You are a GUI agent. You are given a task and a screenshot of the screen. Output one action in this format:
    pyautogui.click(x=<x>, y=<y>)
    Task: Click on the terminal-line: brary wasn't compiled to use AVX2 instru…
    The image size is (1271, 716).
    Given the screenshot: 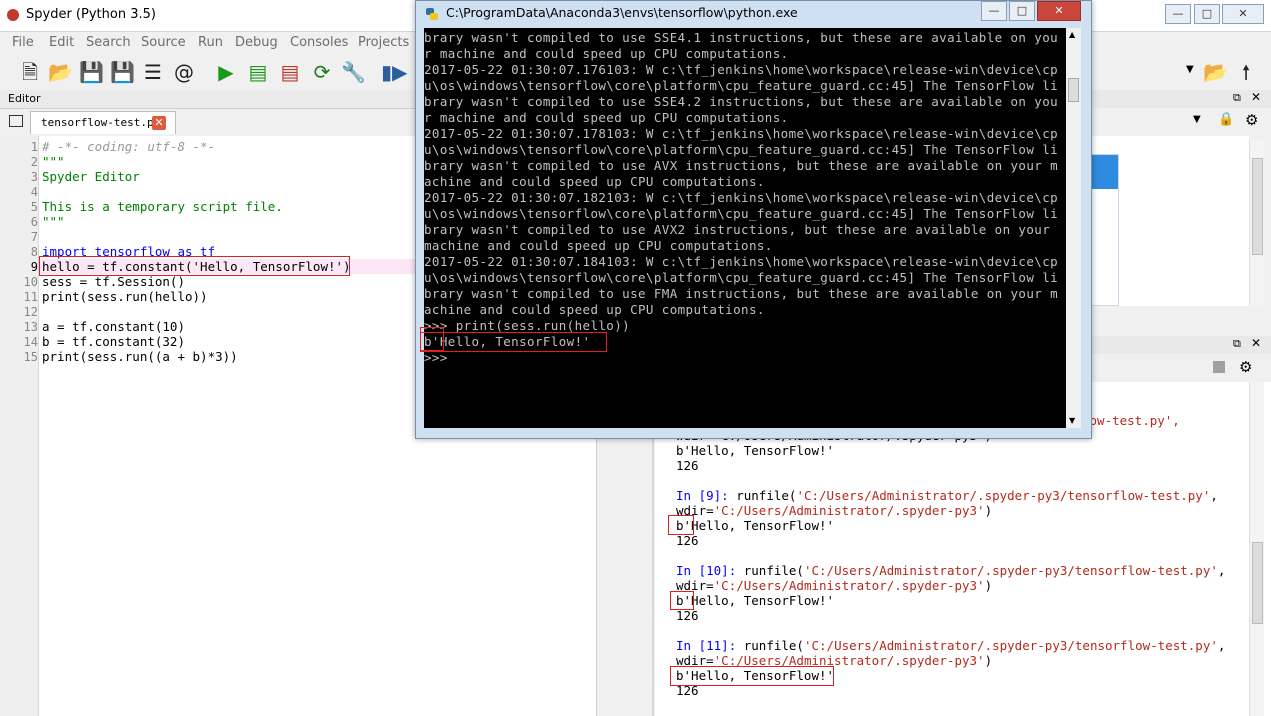 What is the action you would take?
    pyautogui.click(x=737, y=229)
    